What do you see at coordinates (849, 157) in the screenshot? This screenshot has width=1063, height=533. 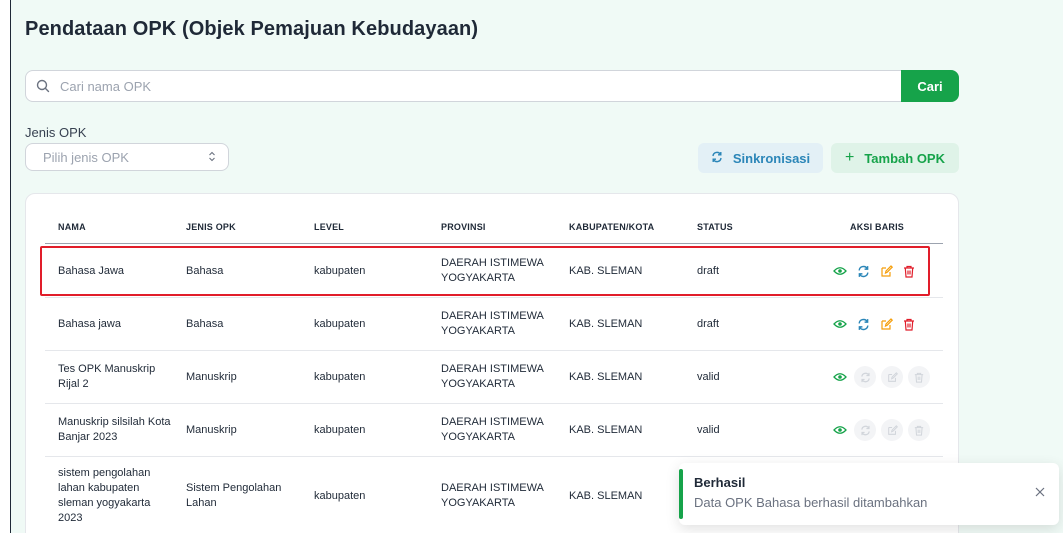 I see `plus-icon: +` at bounding box center [849, 157].